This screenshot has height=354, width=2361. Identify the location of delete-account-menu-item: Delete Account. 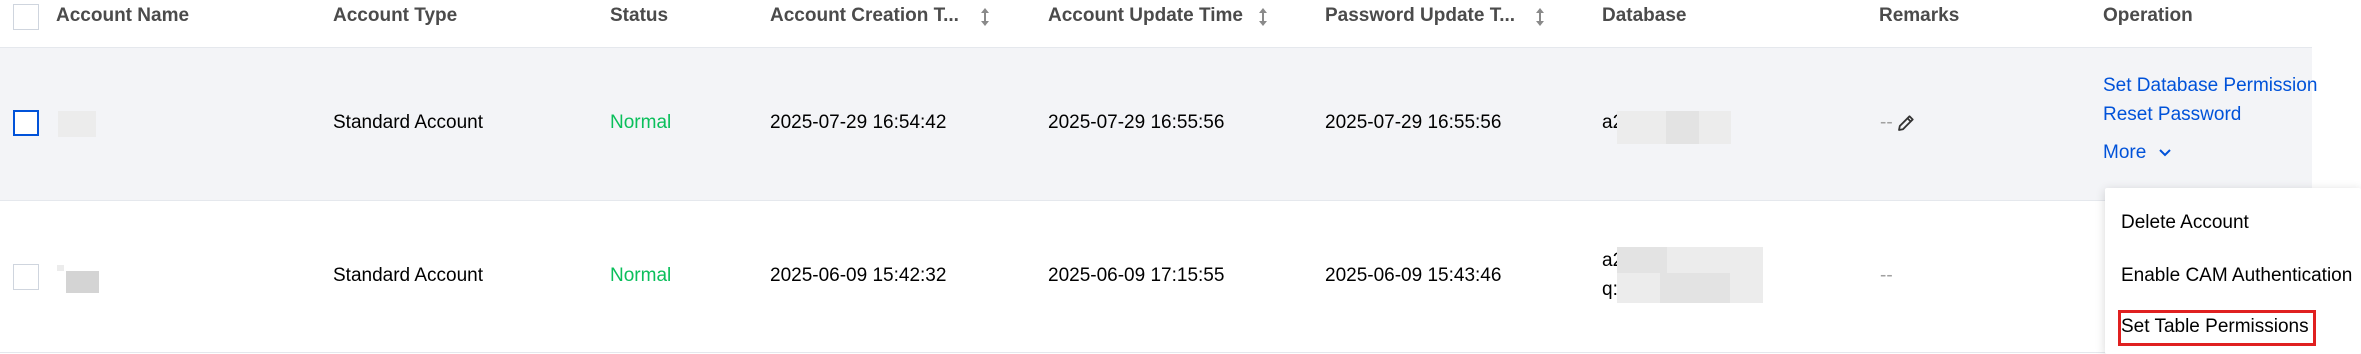
(2185, 223).